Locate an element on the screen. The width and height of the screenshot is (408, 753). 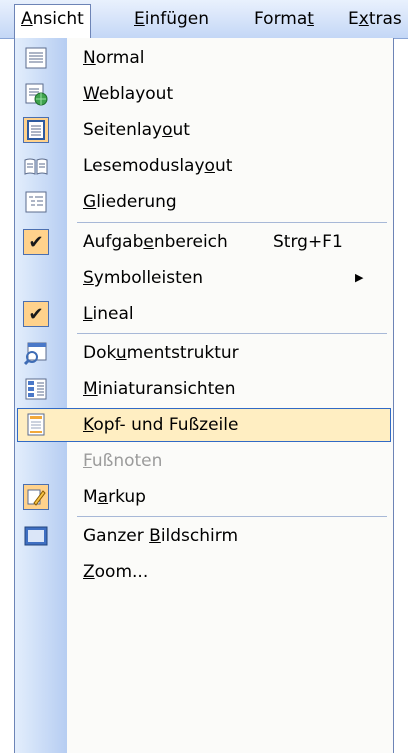
menu-item-miniaturansichten: Miniaturansichten is located at coordinates (204, 389).